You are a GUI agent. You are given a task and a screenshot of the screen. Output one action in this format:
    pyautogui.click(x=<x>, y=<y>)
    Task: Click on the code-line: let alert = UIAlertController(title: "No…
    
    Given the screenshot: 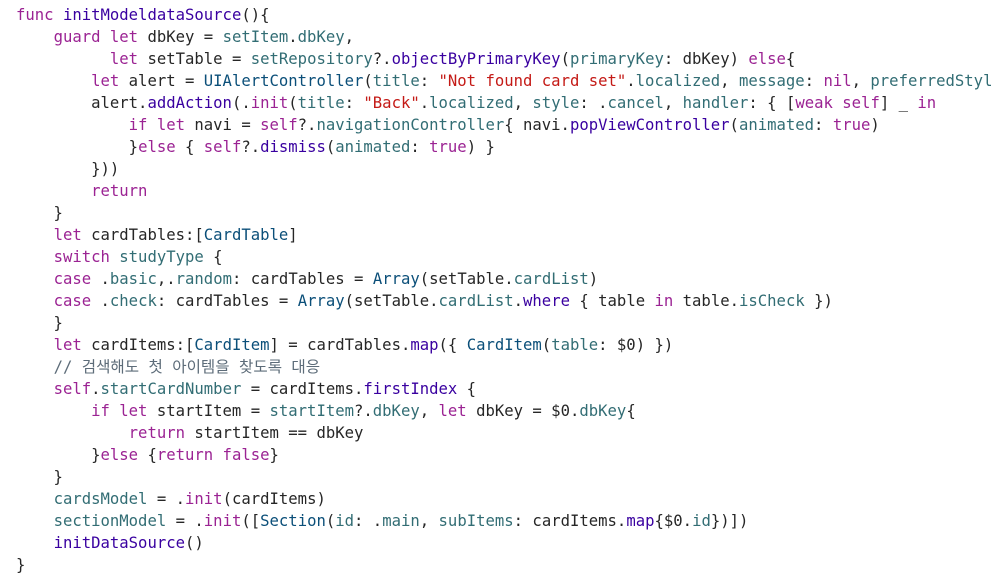 What is the action you would take?
    pyautogui.click(x=504, y=81)
    